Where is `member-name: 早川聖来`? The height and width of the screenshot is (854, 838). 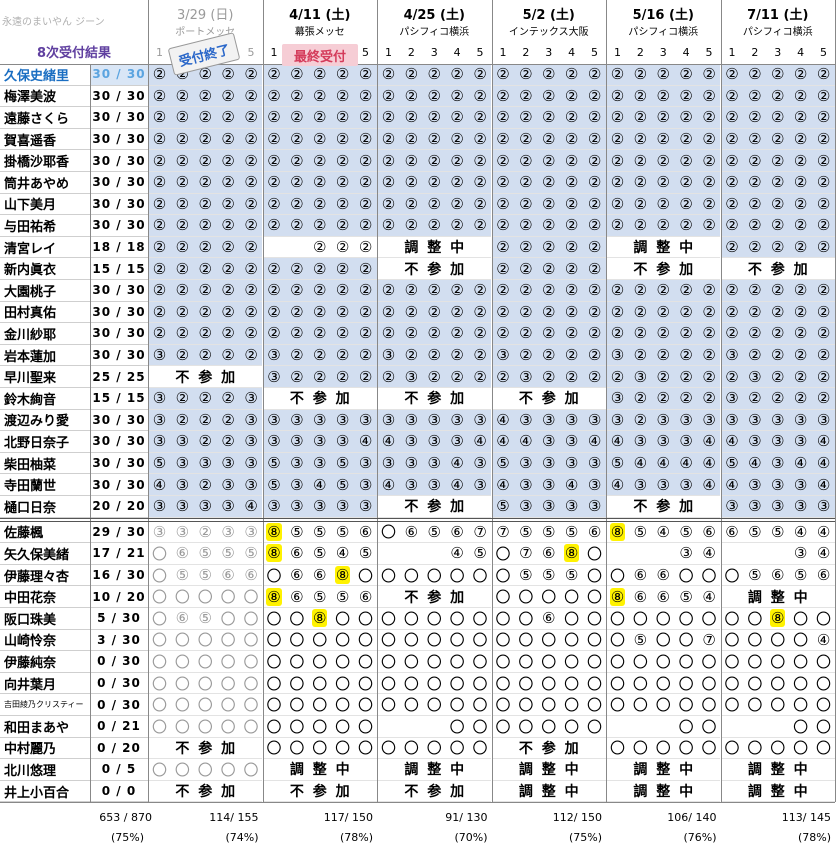 member-name: 早川聖来 is located at coordinates (45, 377).